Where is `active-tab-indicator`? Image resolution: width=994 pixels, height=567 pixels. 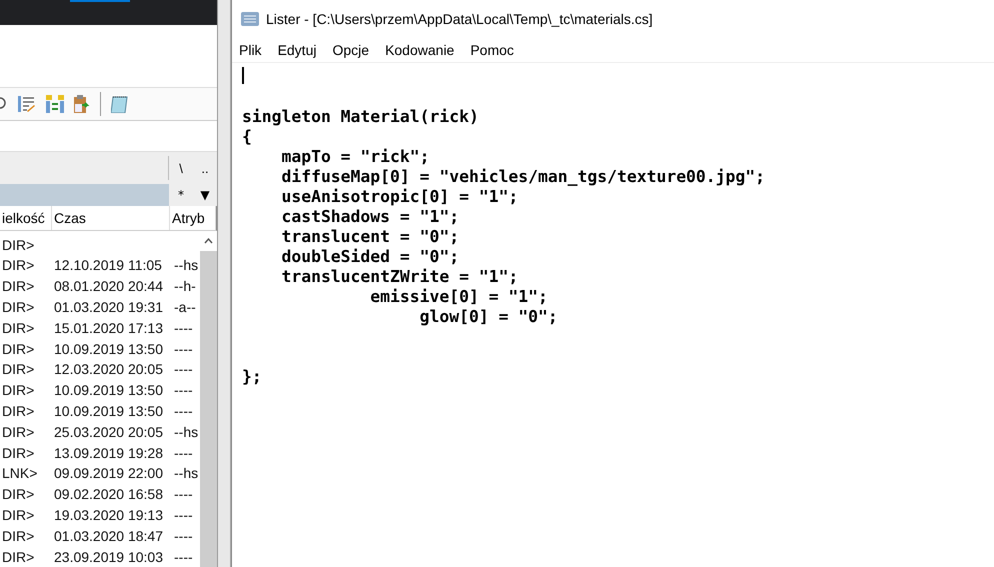
active-tab-indicator is located at coordinates (100, 1).